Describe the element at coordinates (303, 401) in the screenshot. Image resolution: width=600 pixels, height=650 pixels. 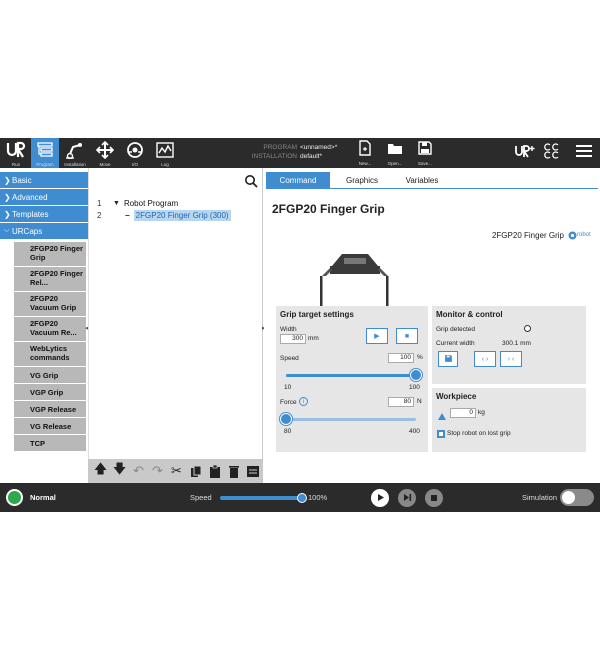
I see `info-icon: i` at that location.